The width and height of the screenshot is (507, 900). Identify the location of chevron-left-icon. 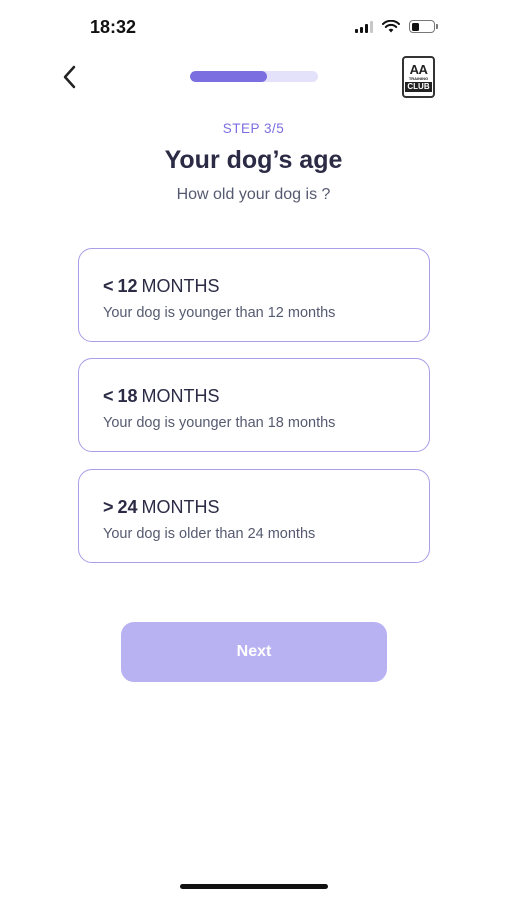
(69, 77).